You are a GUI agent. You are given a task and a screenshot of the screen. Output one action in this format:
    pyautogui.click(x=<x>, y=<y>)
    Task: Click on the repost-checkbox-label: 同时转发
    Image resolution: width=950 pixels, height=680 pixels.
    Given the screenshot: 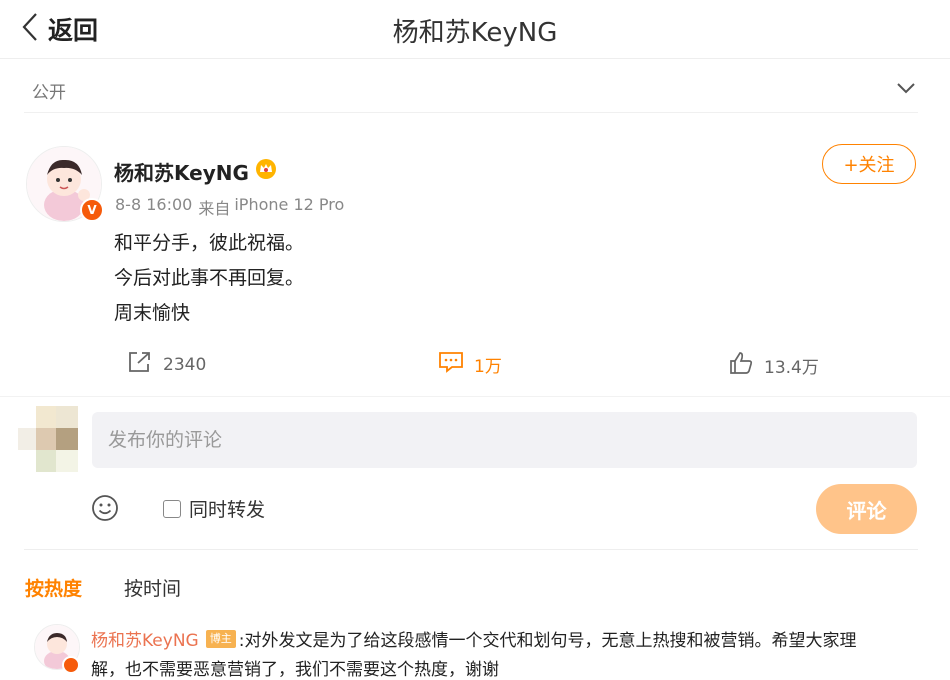 What is the action you would take?
    pyautogui.click(x=227, y=510)
    